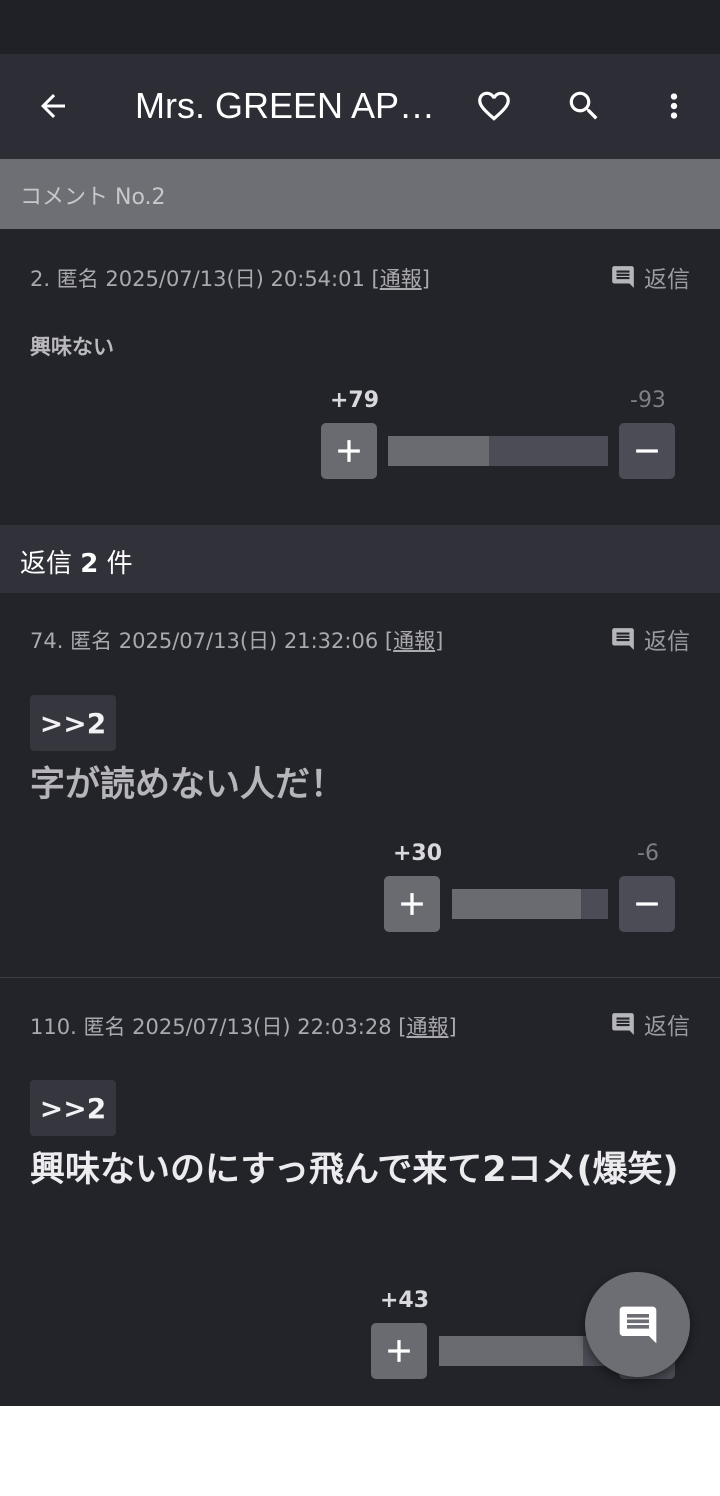 This screenshot has width=720, height=1496. I want to click on reply-meta: 110. 匿名 2025/07/13(日) 22:03:28 [通報], so click(243, 1026).